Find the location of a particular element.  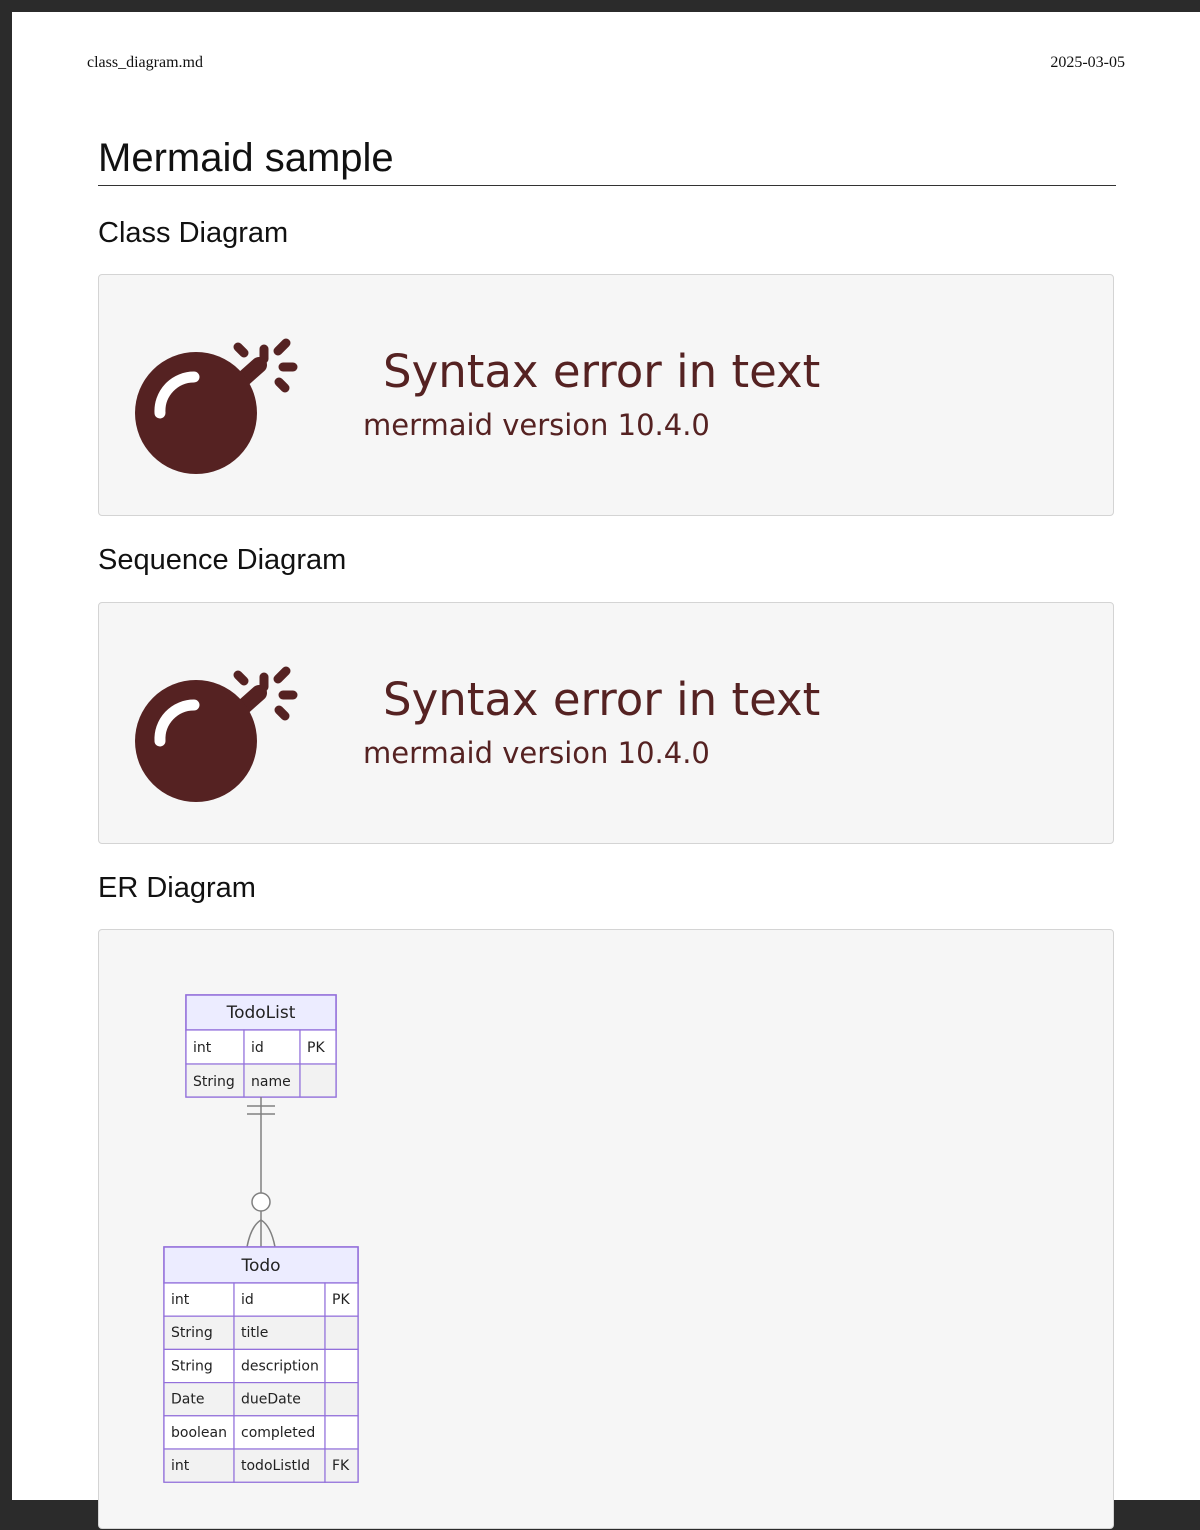

attr-name: name is located at coordinates (271, 1082).